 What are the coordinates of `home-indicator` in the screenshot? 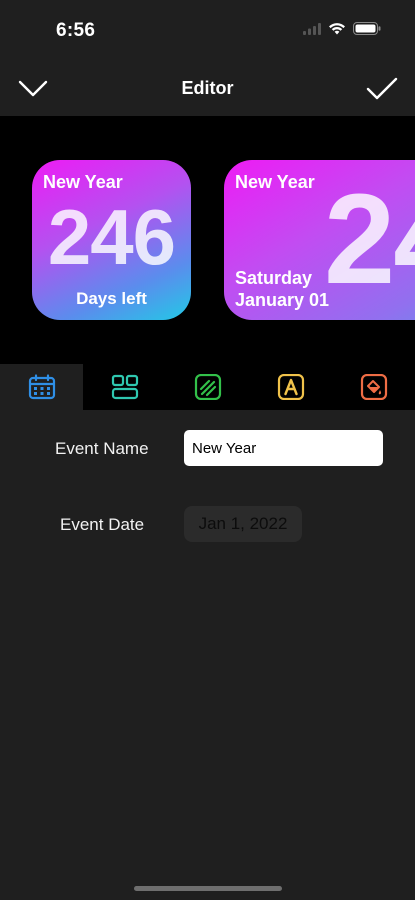 It's located at (208, 888).